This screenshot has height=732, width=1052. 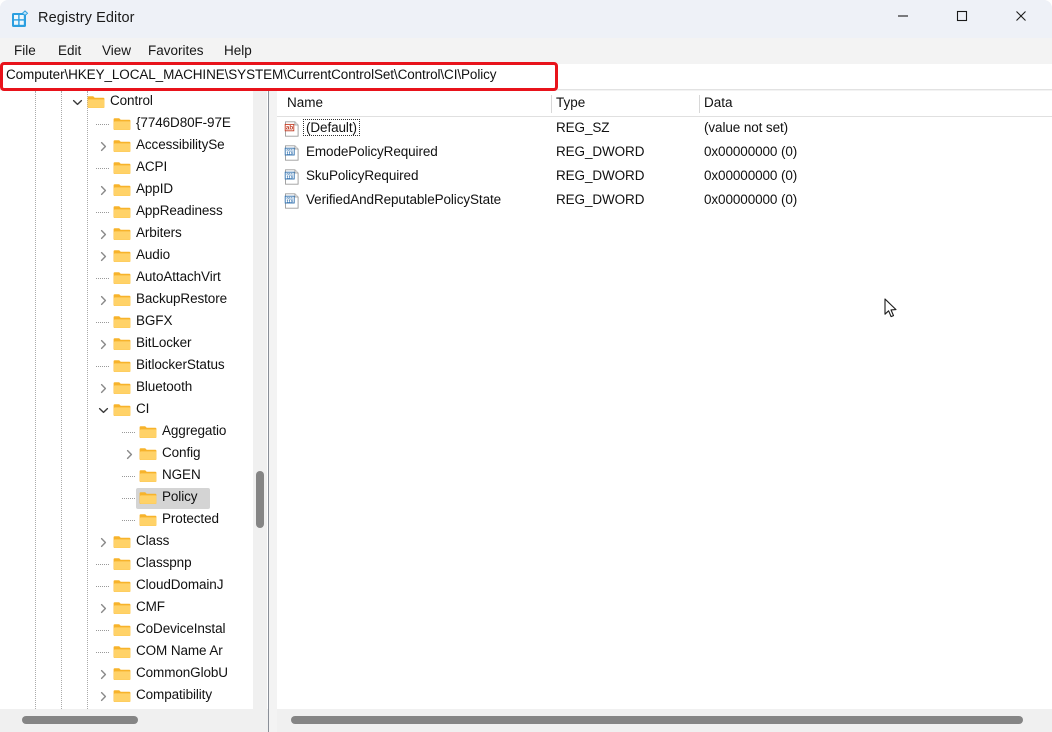 I want to click on tree-item-commonglobu: CommonGlobU, so click(x=181, y=674).